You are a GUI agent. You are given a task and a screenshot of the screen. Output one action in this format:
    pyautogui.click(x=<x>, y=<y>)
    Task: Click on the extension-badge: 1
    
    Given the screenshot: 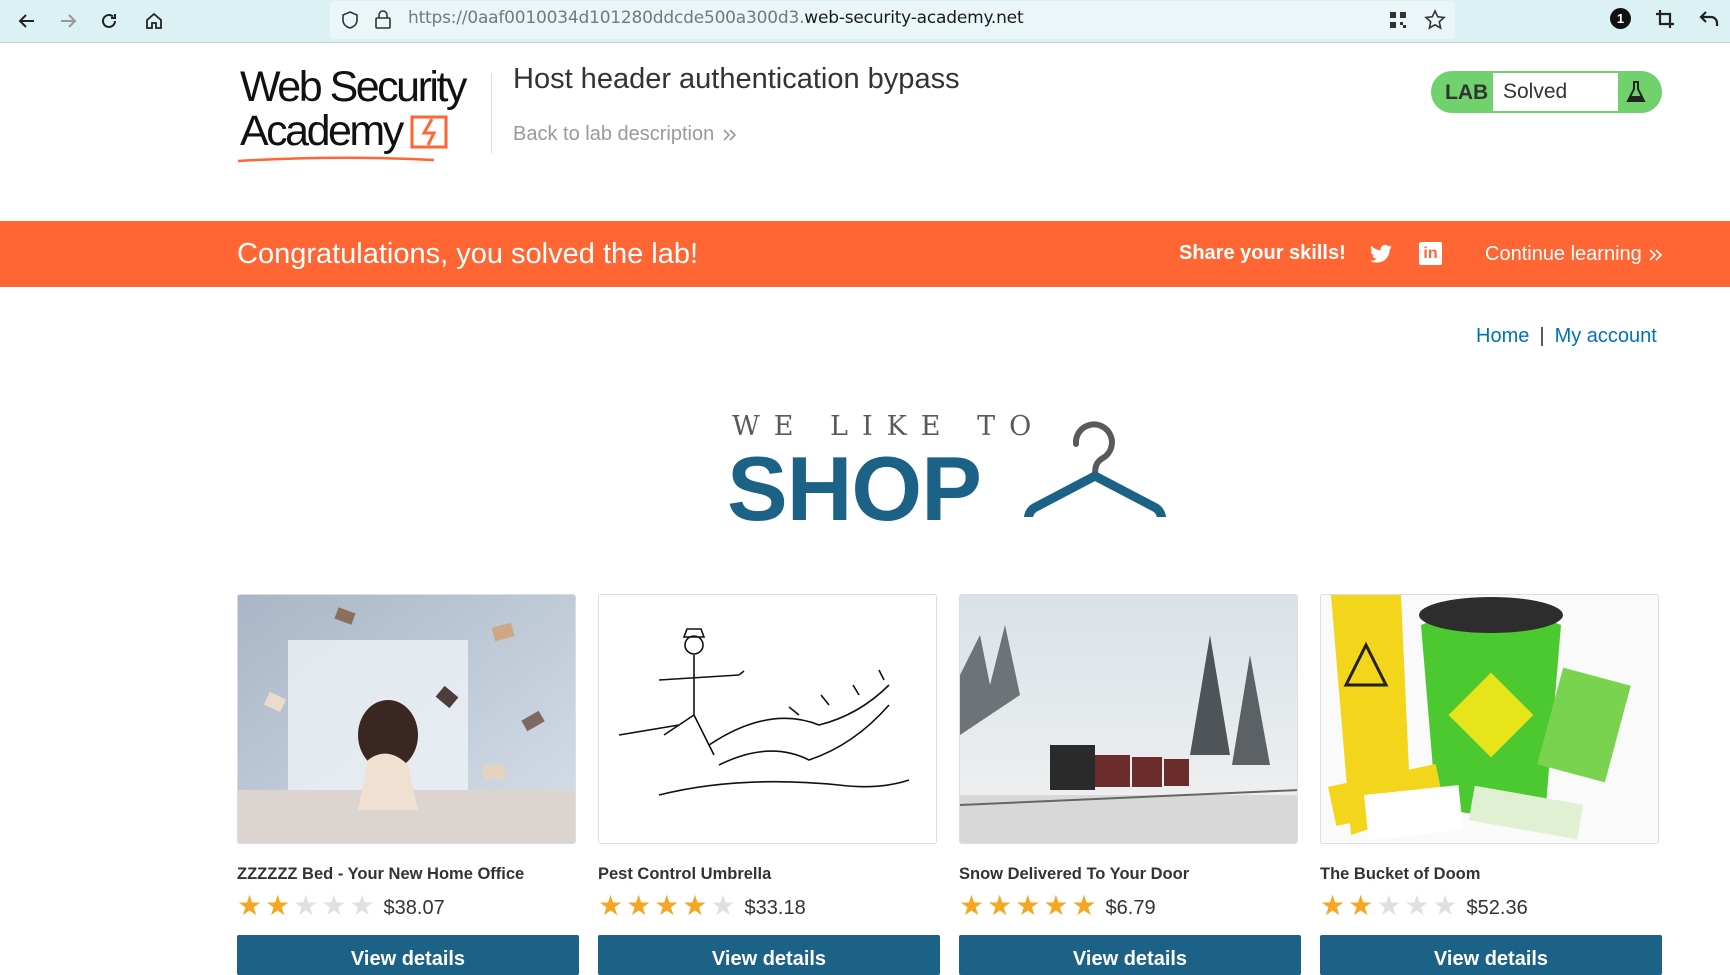 What is the action you would take?
    pyautogui.click(x=1620, y=18)
    